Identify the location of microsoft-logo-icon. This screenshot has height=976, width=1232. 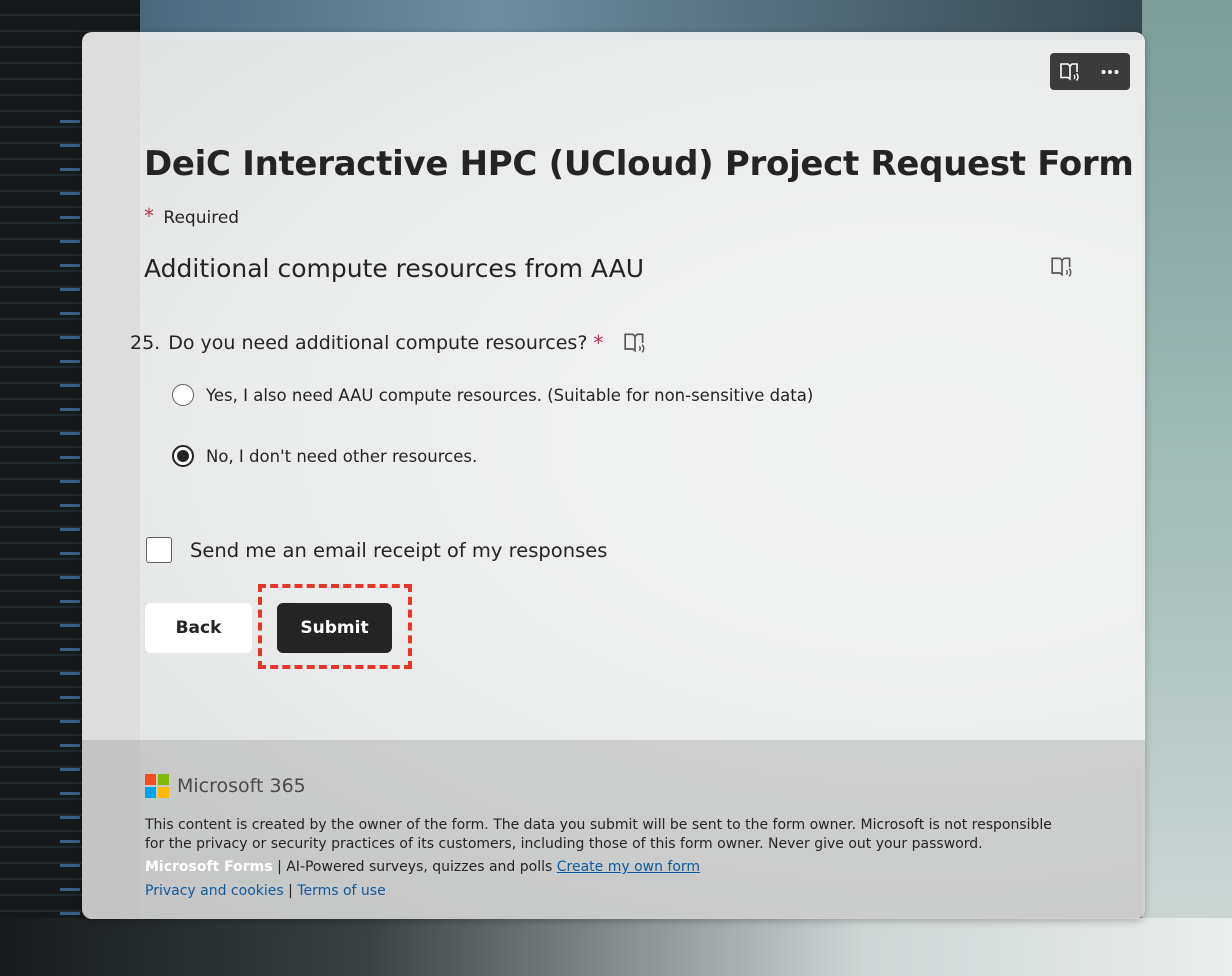
(157, 786).